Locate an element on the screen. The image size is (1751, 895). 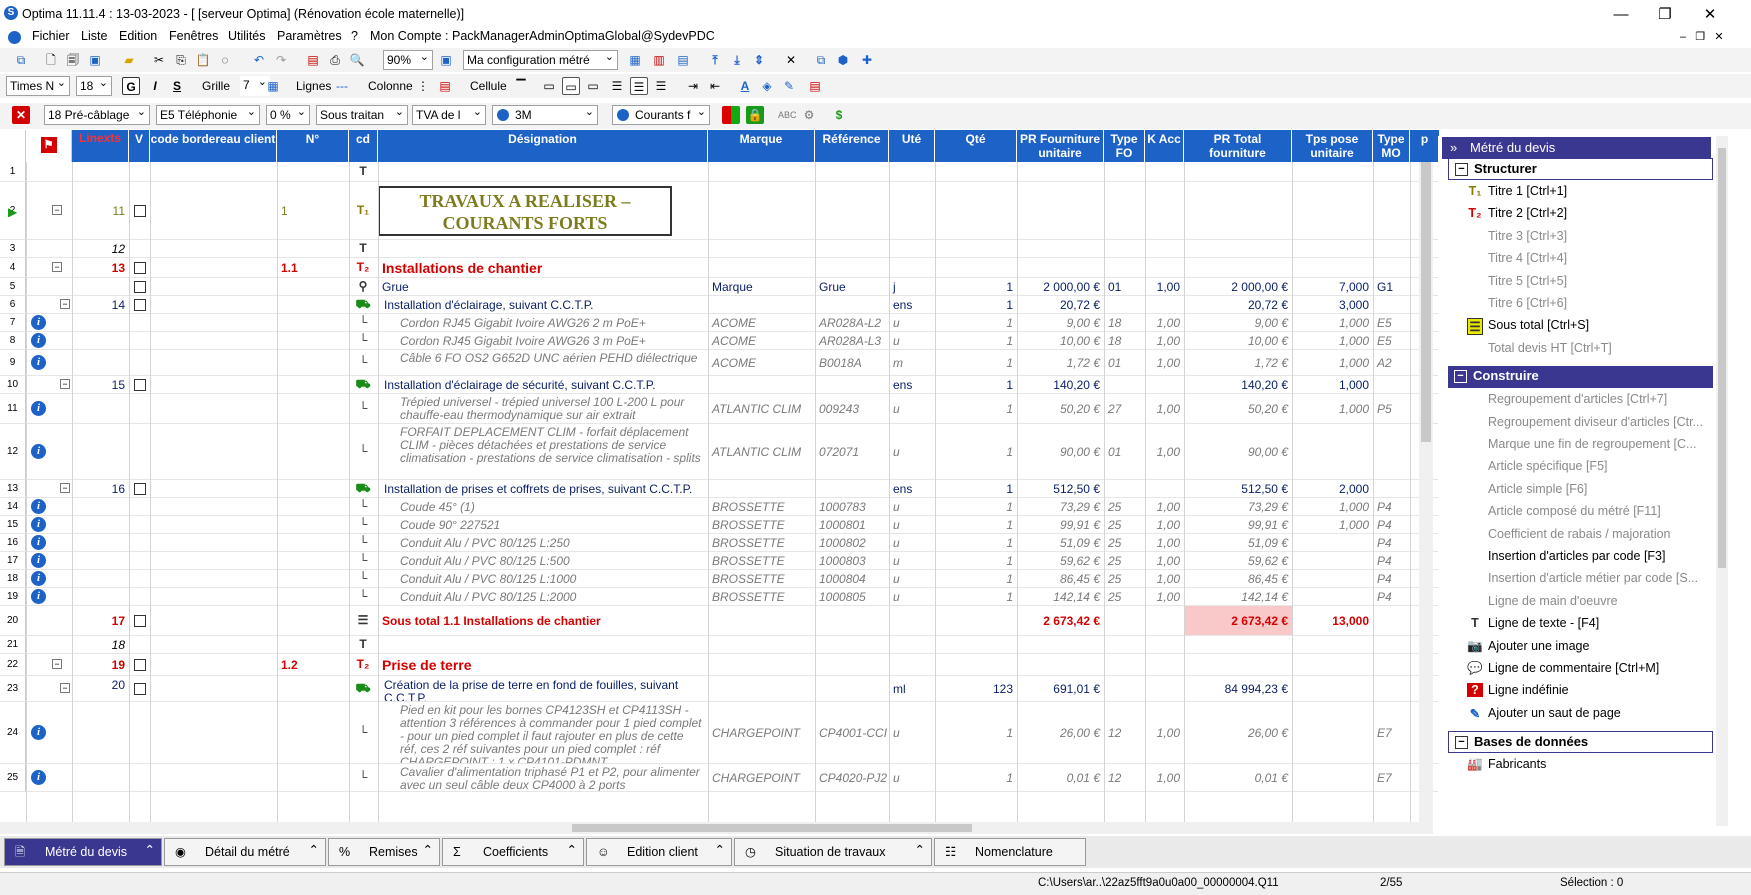
cell-qte: 123 is located at coordinates (976, 688).